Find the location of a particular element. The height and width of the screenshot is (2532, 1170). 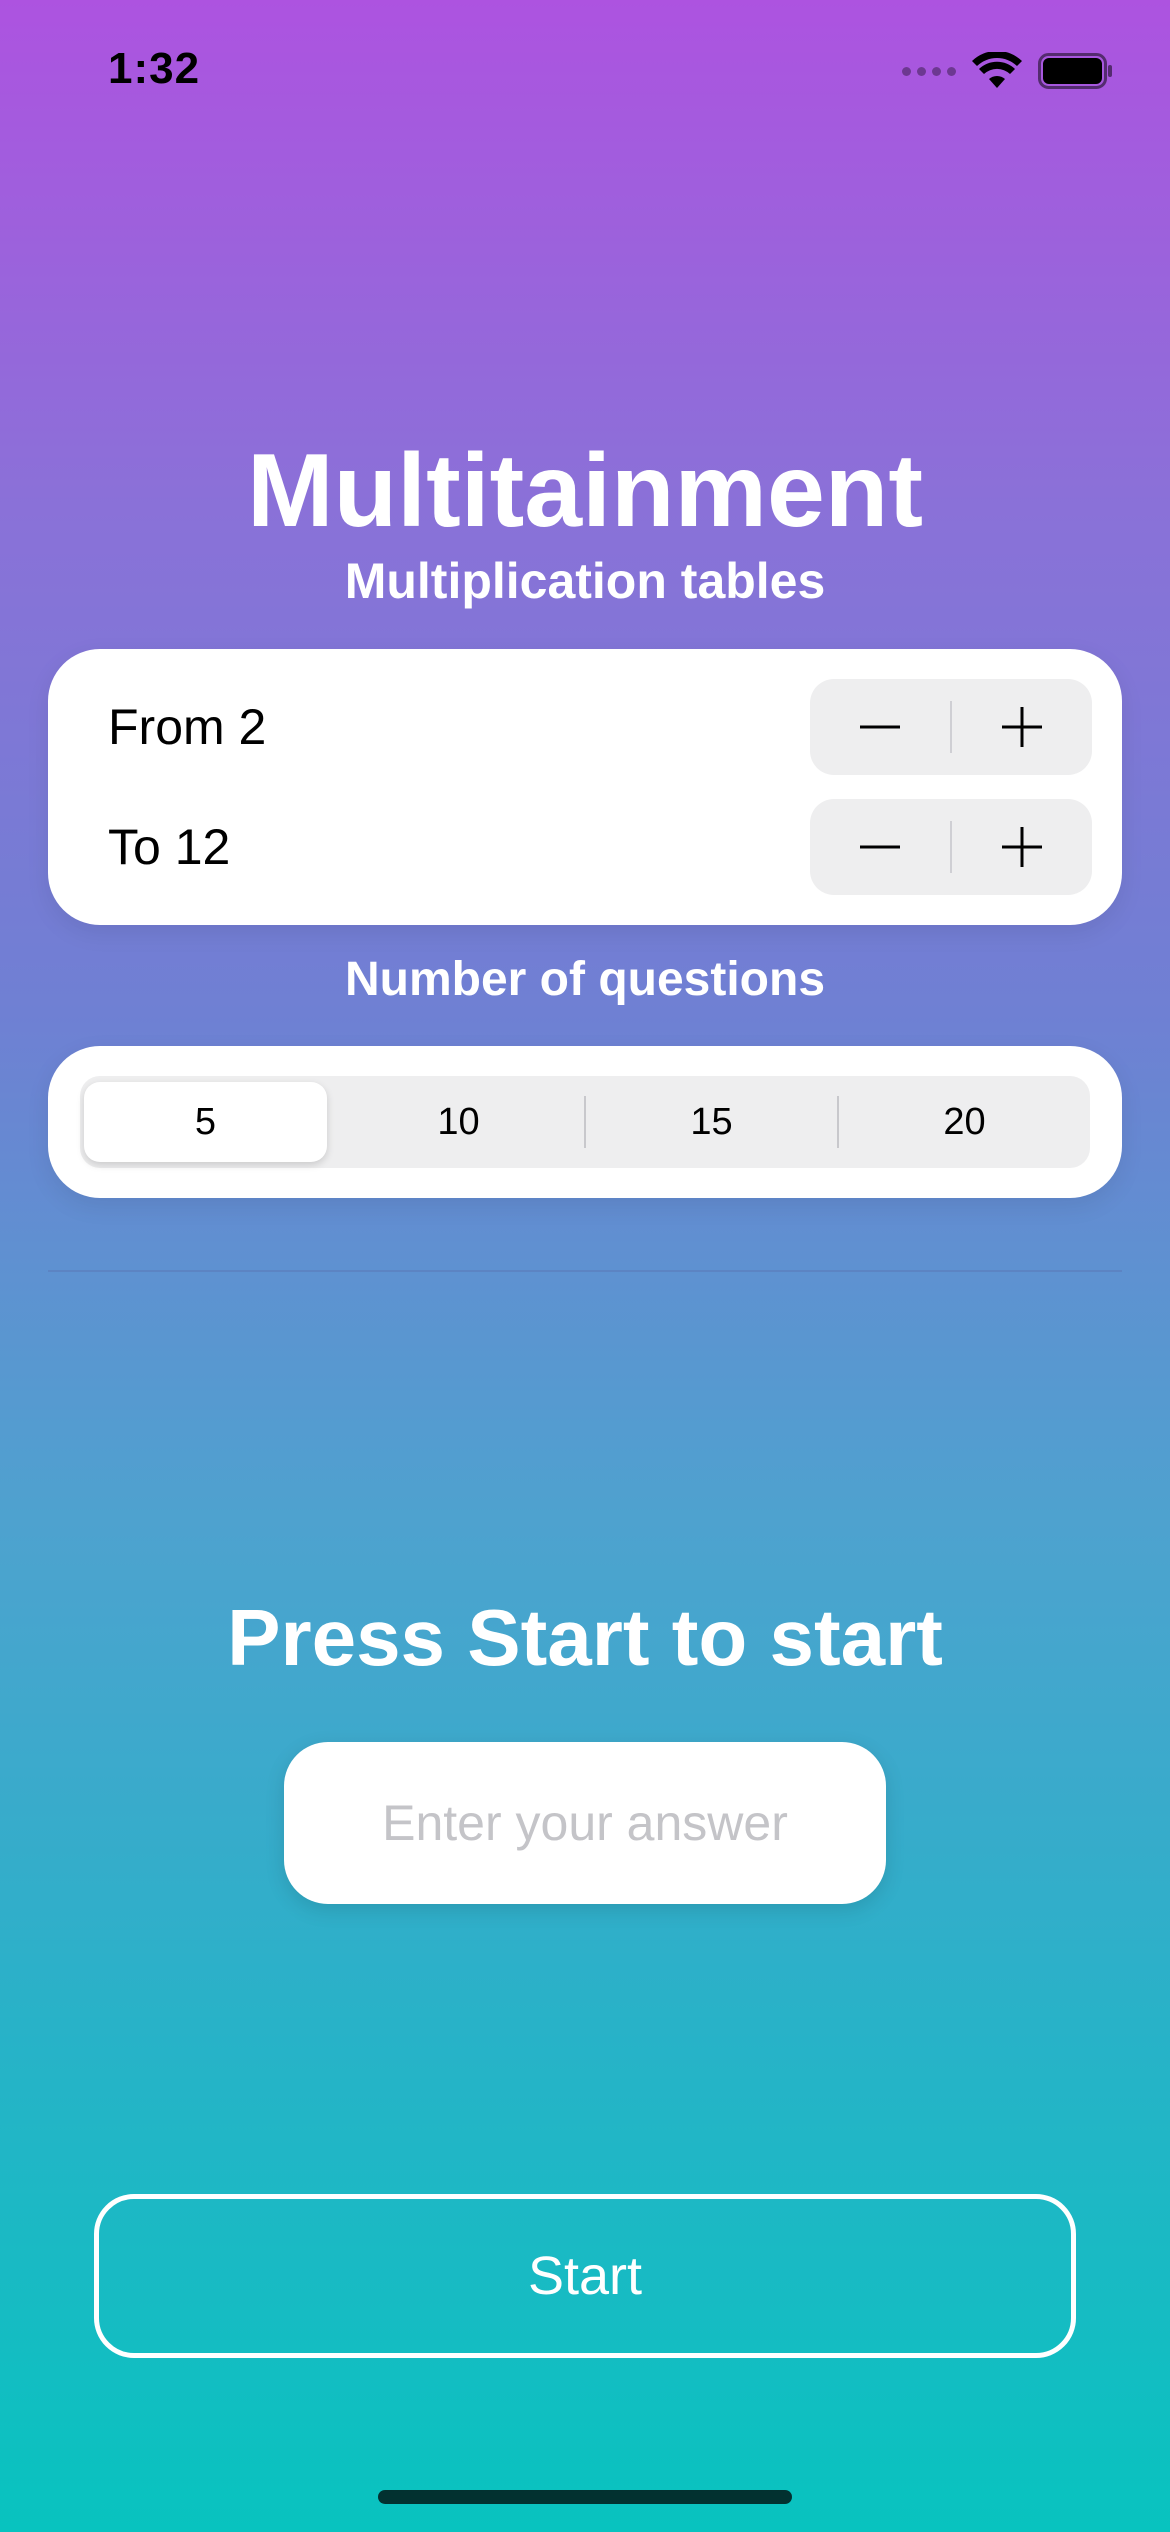

questions-label: Number of questions is located at coordinates (585, 979).